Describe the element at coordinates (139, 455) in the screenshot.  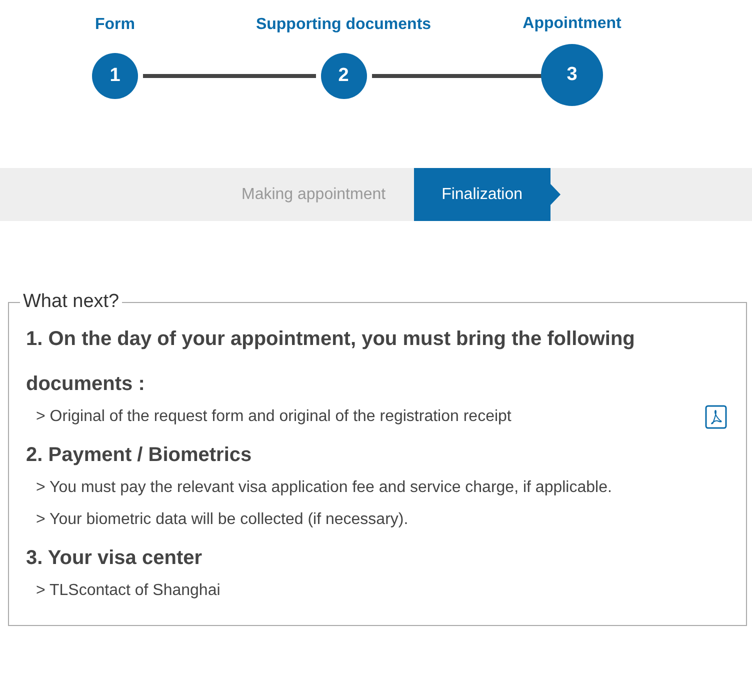
I see `section-heading: 2. Payment / Biometrics` at that location.